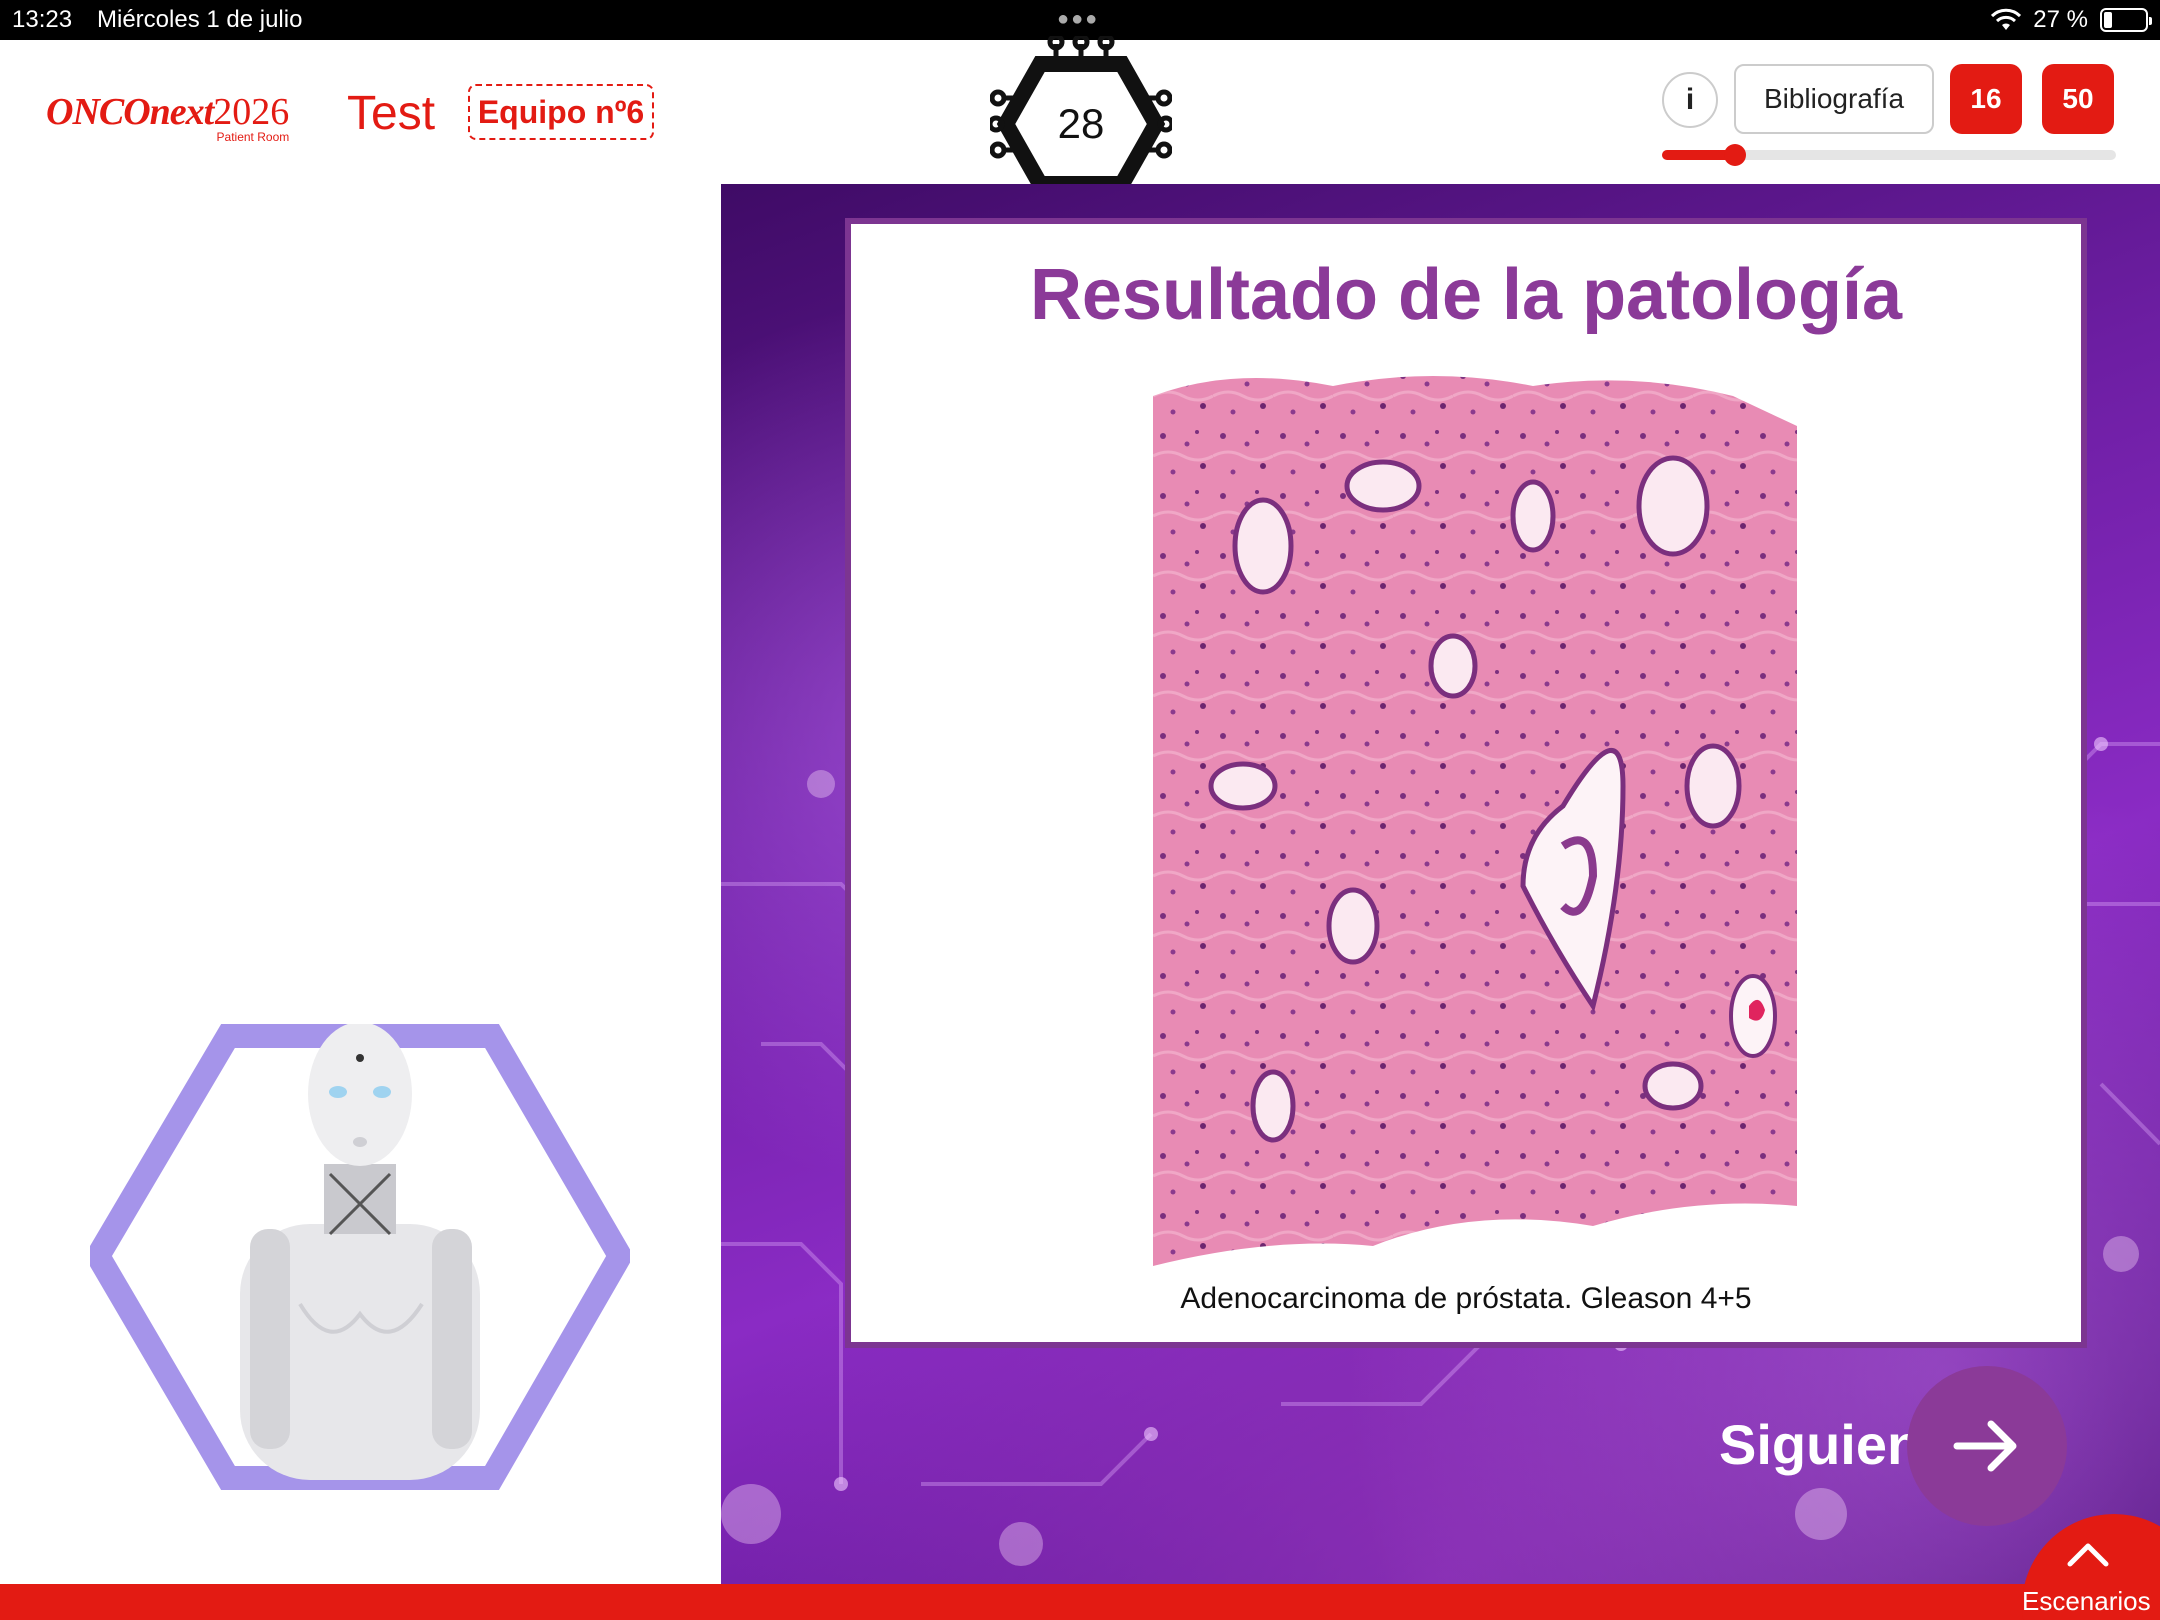 The width and height of the screenshot is (2160, 1620). Describe the element at coordinates (200, 19) in the screenshot. I see `status-date: Miércoles 1 de julio` at that location.